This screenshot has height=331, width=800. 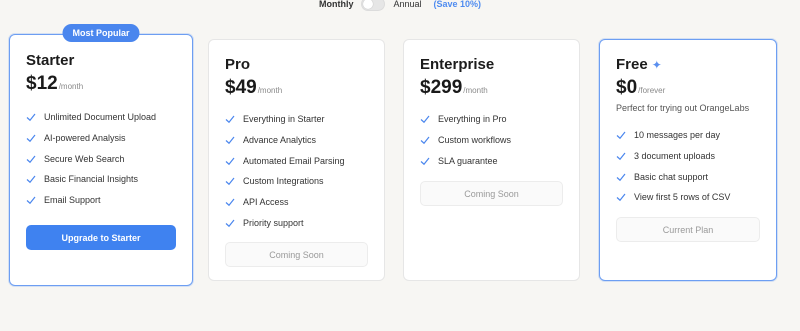 I want to click on feature-label: Basic chat support, so click(x=671, y=176).